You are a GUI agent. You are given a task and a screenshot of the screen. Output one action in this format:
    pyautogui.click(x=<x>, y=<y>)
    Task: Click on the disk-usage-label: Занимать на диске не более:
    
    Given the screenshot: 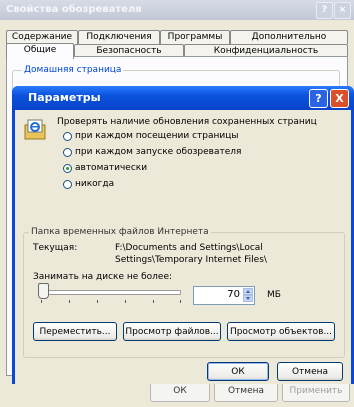 What is the action you would take?
    pyautogui.click(x=103, y=277)
    